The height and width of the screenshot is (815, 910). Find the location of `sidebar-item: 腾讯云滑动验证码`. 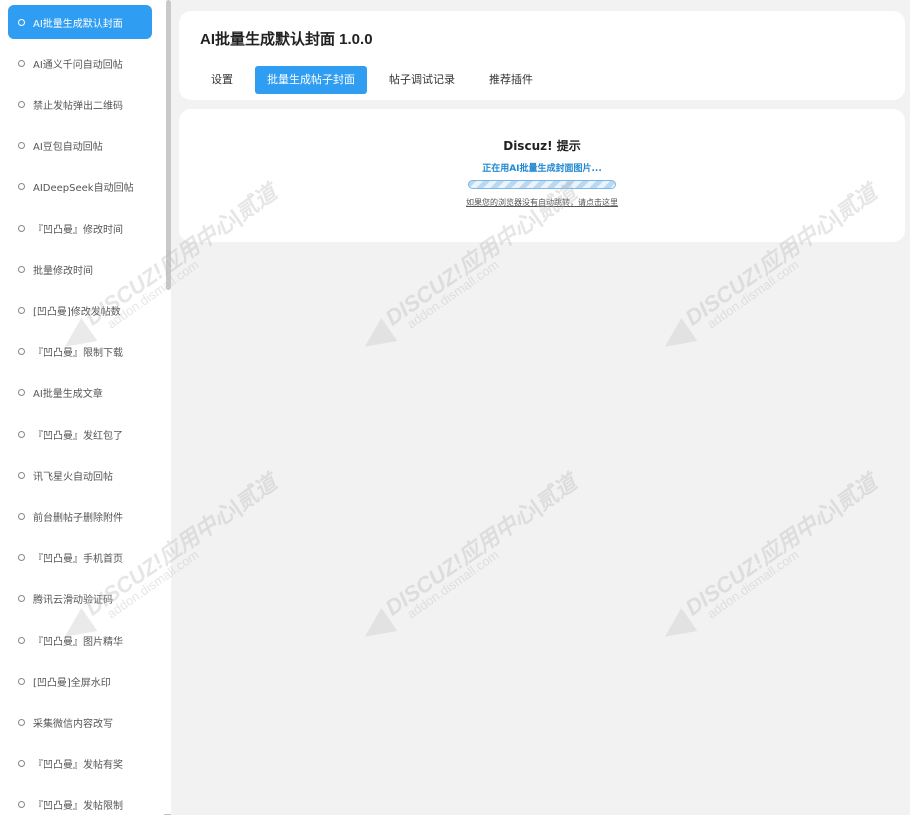

sidebar-item: 腾讯云滑动验证码 is located at coordinates (80, 599).